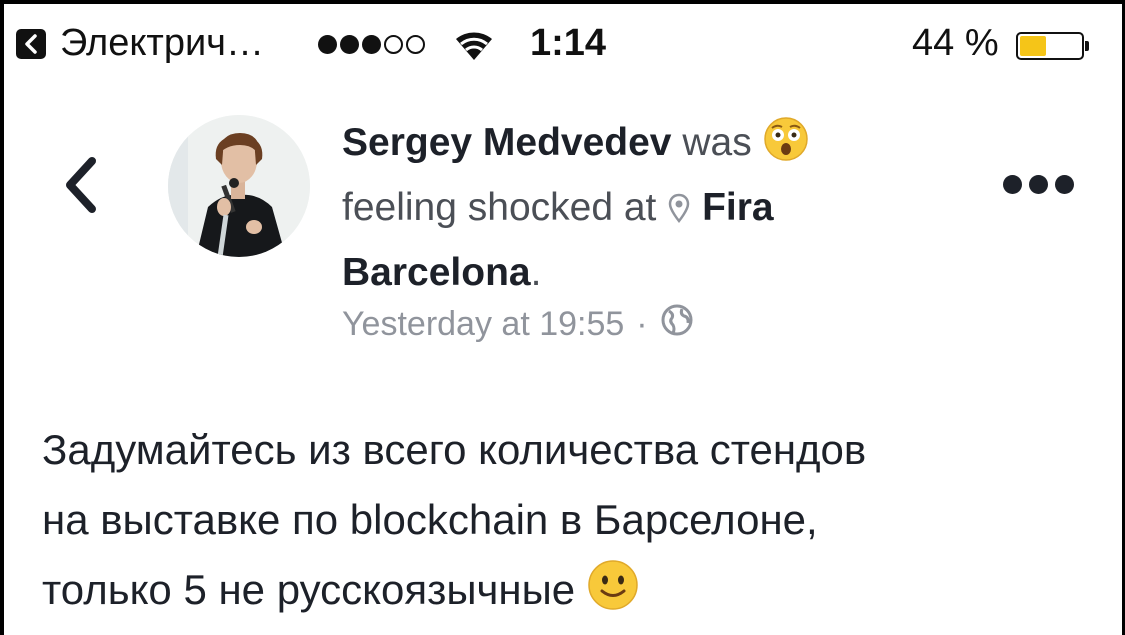  I want to click on battery-percent: 44 %, so click(955, 43).